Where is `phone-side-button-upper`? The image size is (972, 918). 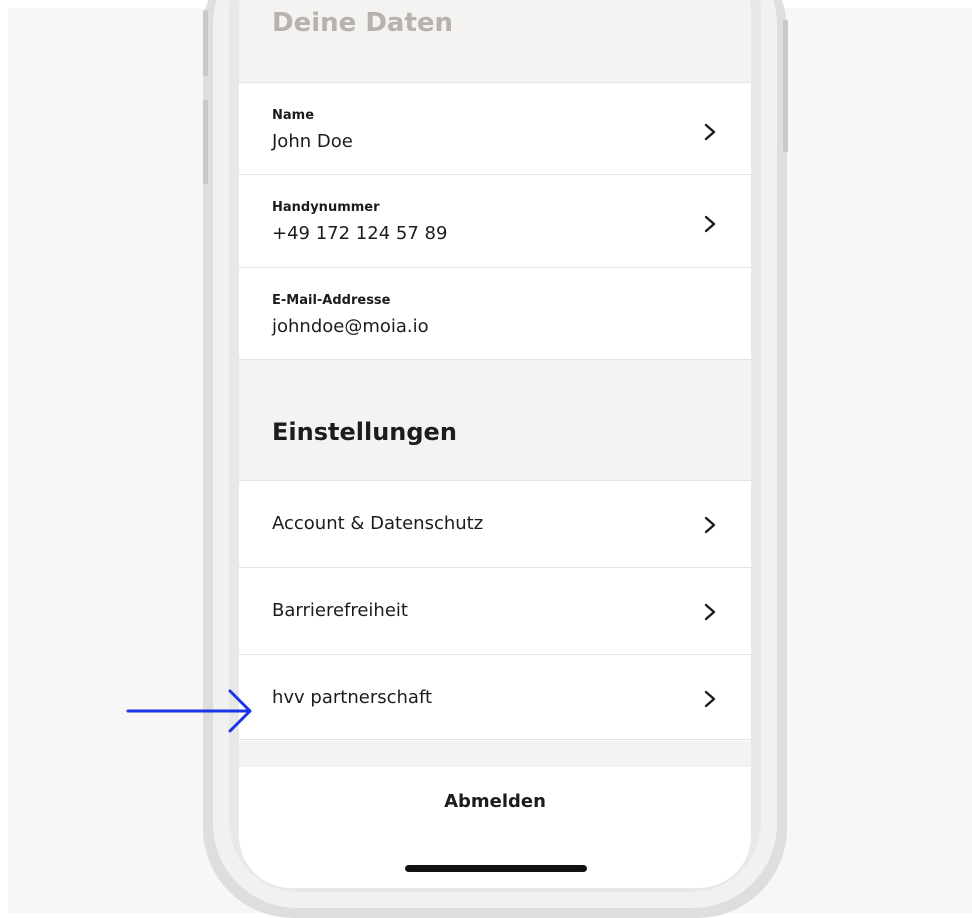
phone-side-button-upper is located at coordinates (205, 43).